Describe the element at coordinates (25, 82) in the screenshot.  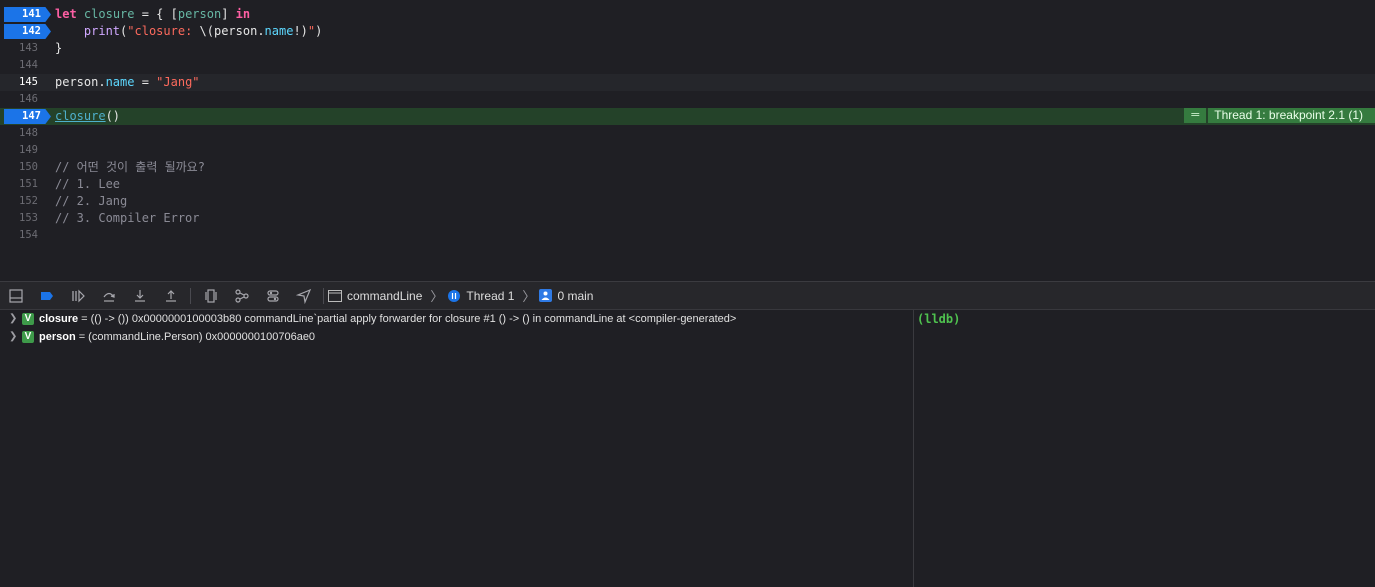
I see `line-number: 145` at that location.